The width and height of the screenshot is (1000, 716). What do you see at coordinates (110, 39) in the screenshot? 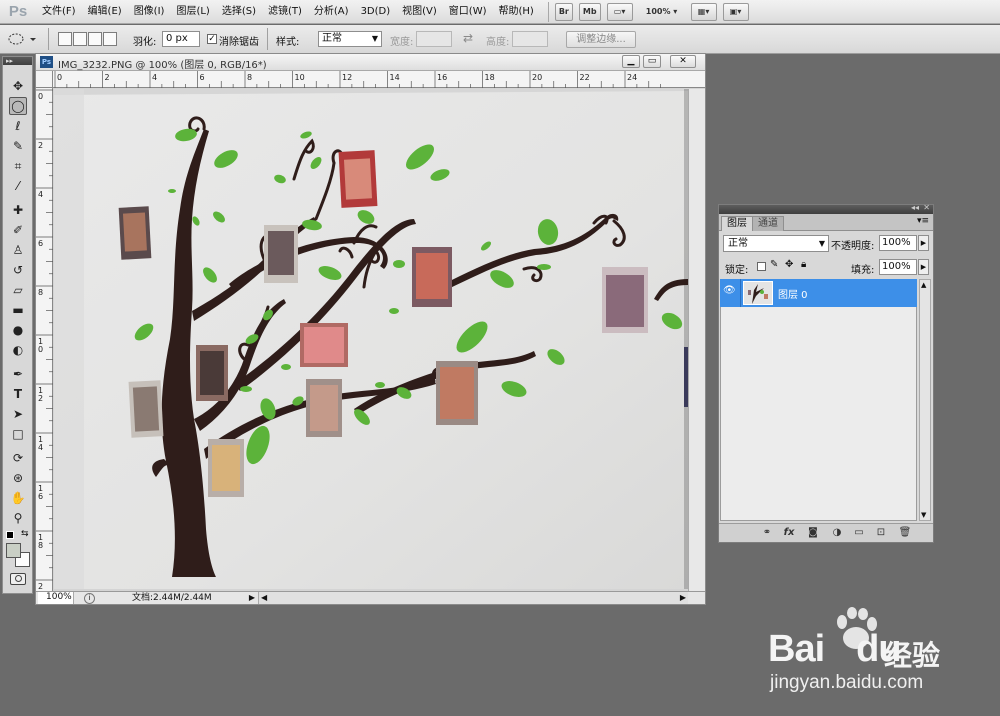
I see `intersect-selection-icon` at bounding box center [110, 39].